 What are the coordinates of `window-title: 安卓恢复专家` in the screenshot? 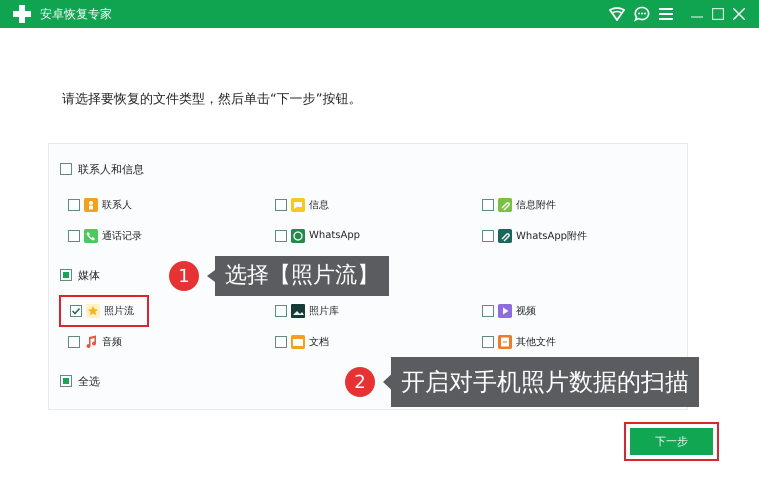 It's located at (76, 14).